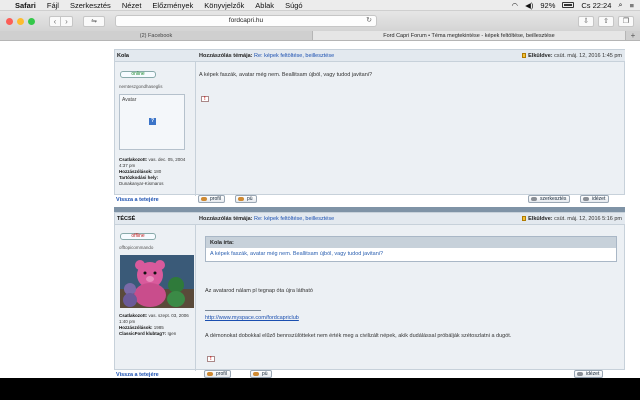  I want to click on notifications-icon: ≡, so click(632, 5).